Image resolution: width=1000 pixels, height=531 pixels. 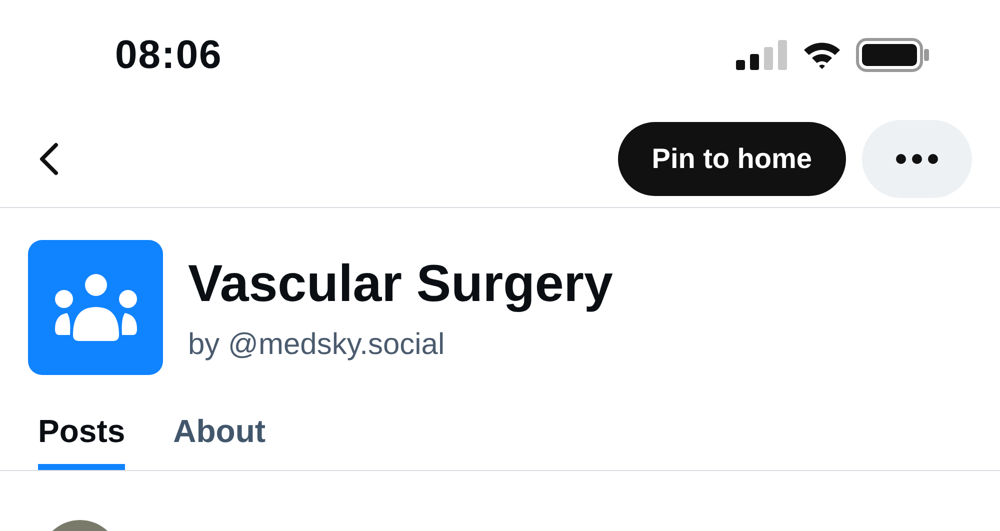 What do you see at coordinates (82, 441) in the screenshot?
I see `tab: Posts` at bounding box center [82, 441].